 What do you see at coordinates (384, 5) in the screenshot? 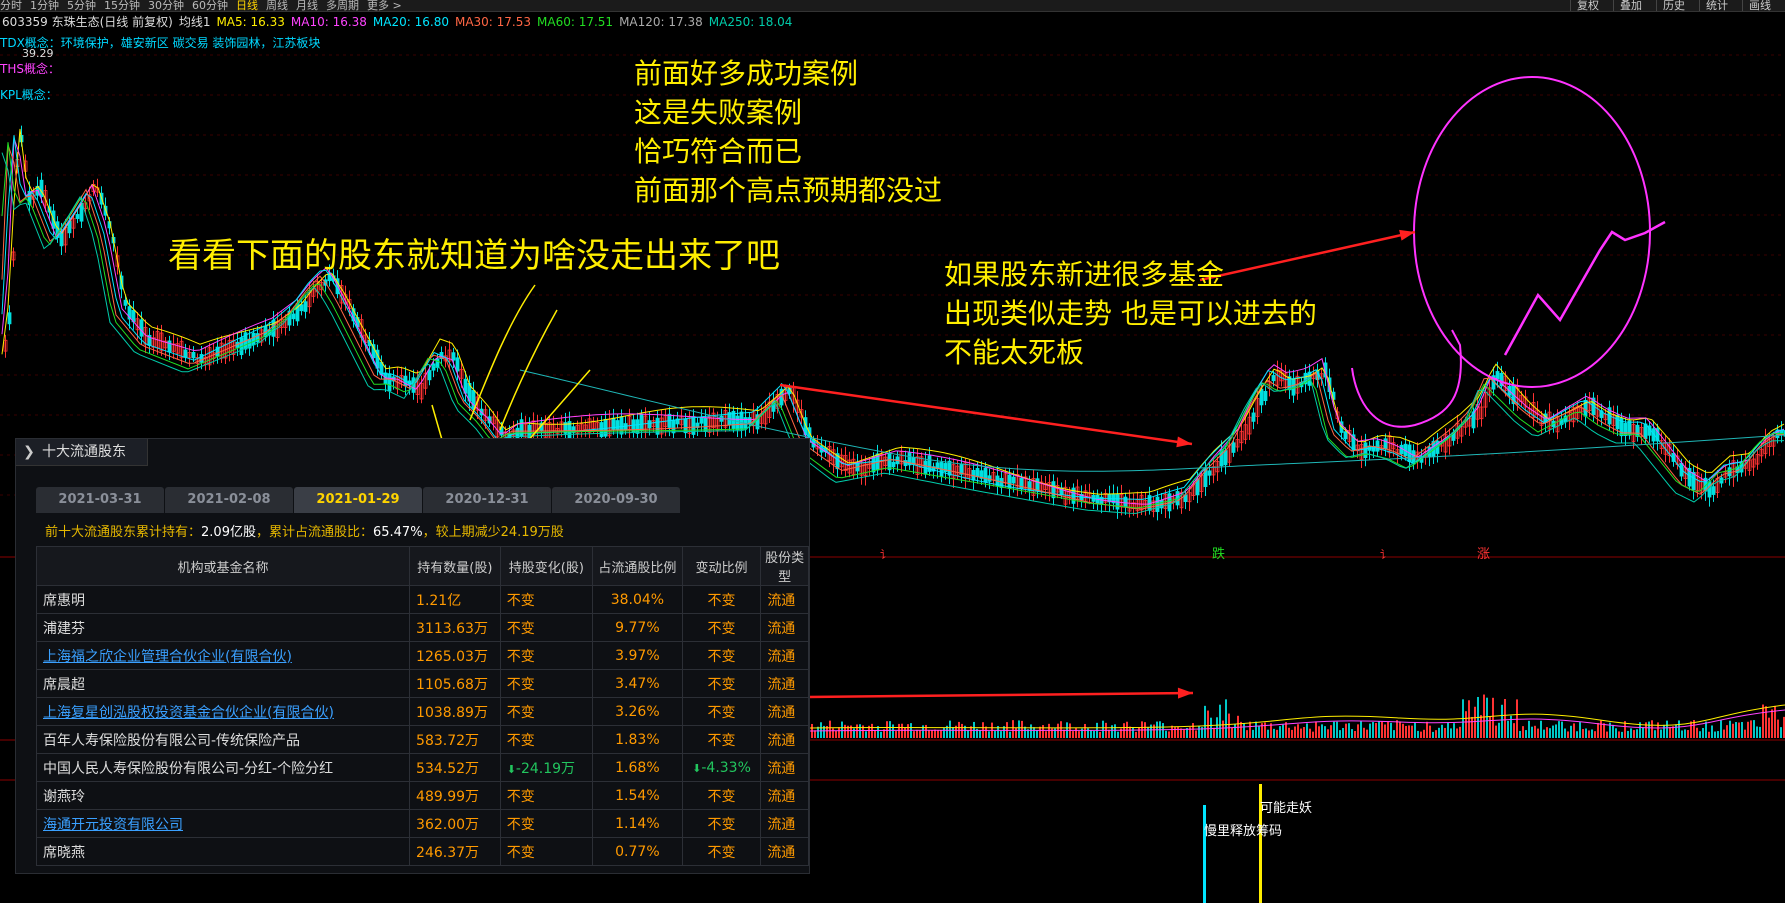
I see `period-tab: 更多 >` at bounding box center [384, 5].